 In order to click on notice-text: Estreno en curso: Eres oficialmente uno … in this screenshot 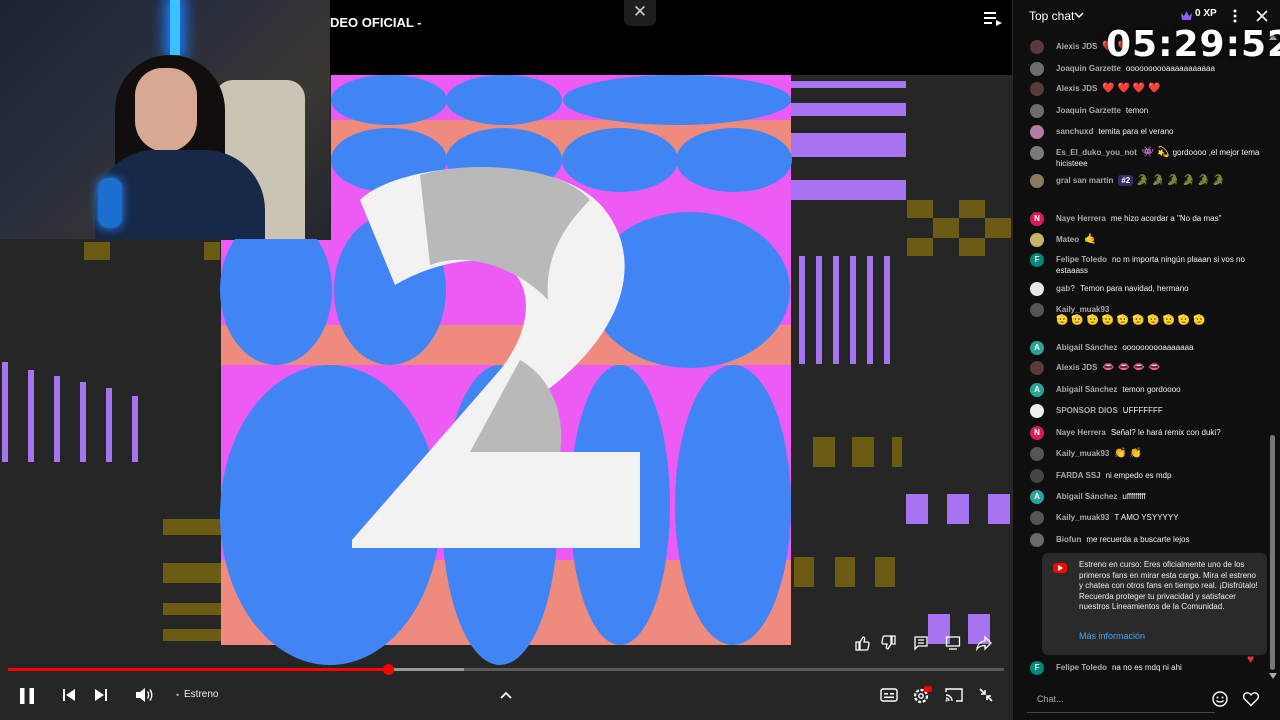, I will do `click(1168, 586)`.